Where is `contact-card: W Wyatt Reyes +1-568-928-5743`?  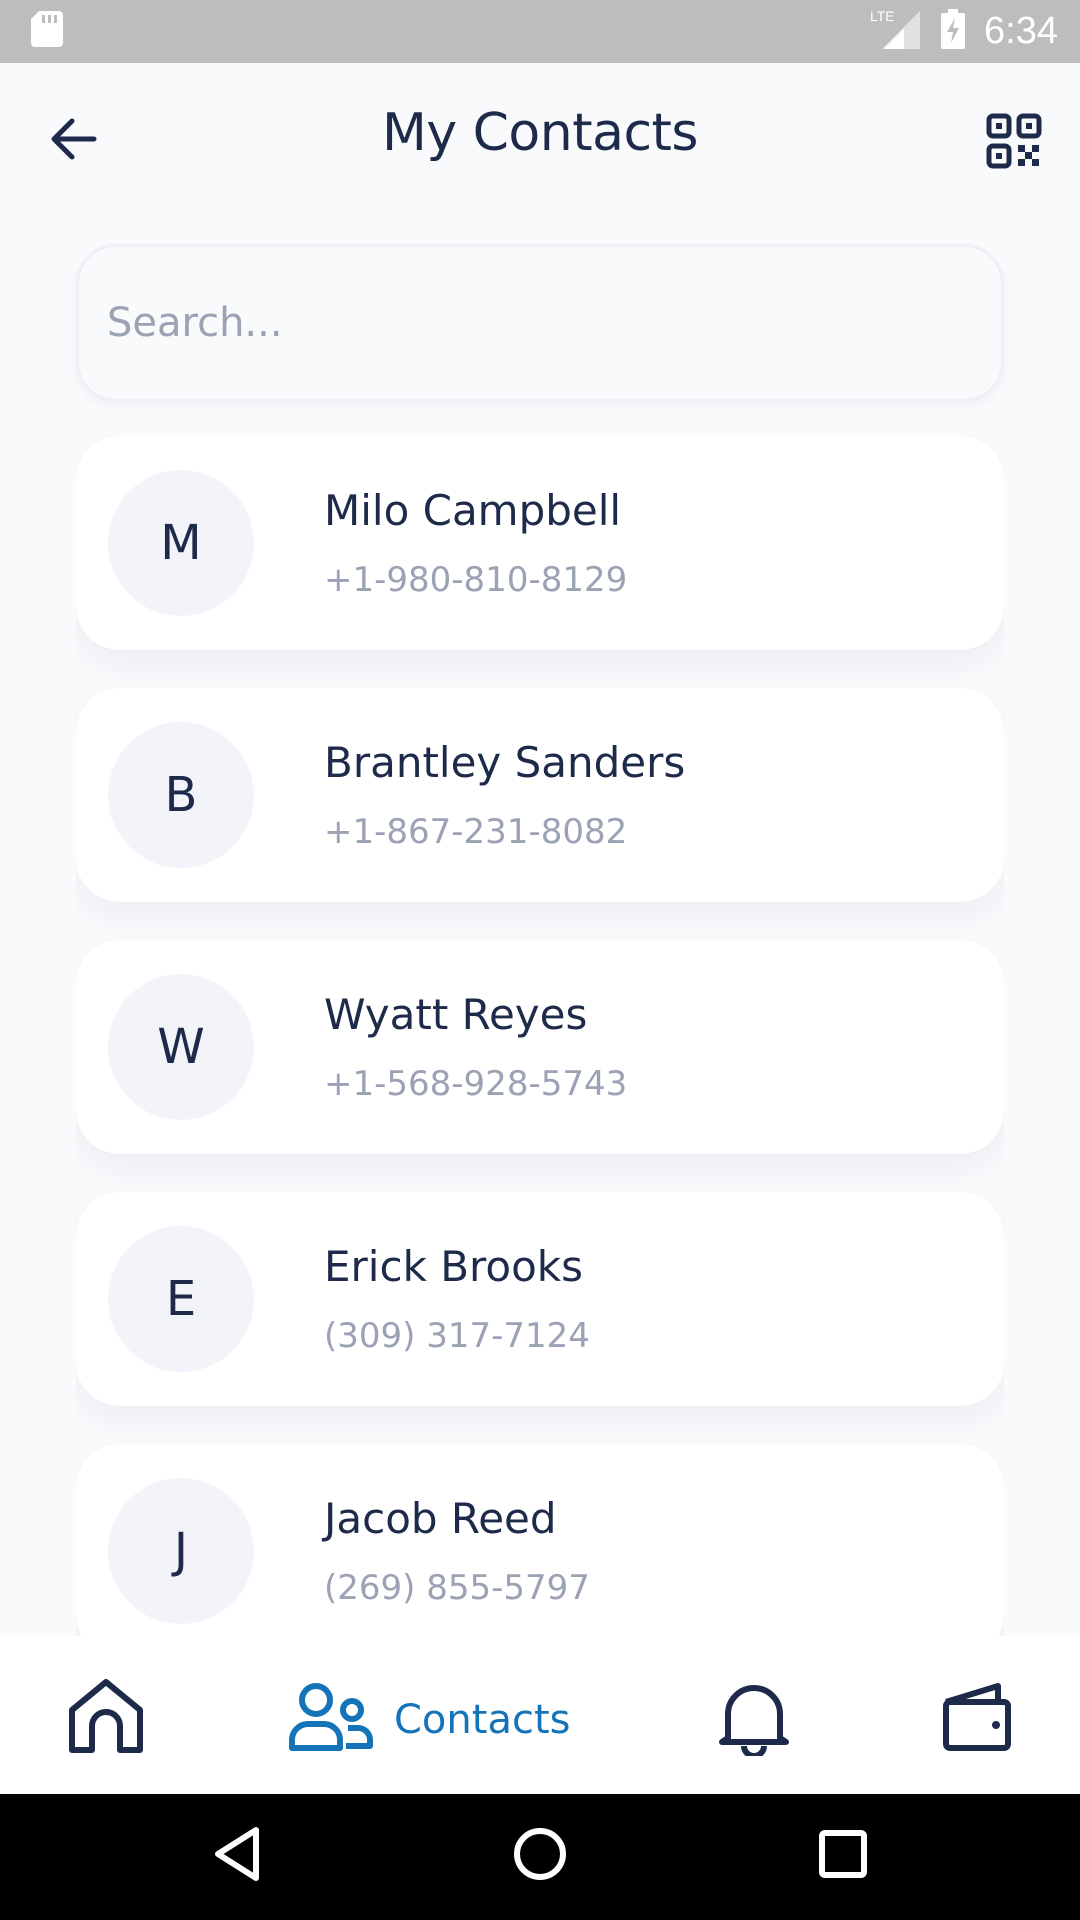
contact-card: W Wyatt Reyes +1-568-928-5743 is located at coordinates (540, 1047).